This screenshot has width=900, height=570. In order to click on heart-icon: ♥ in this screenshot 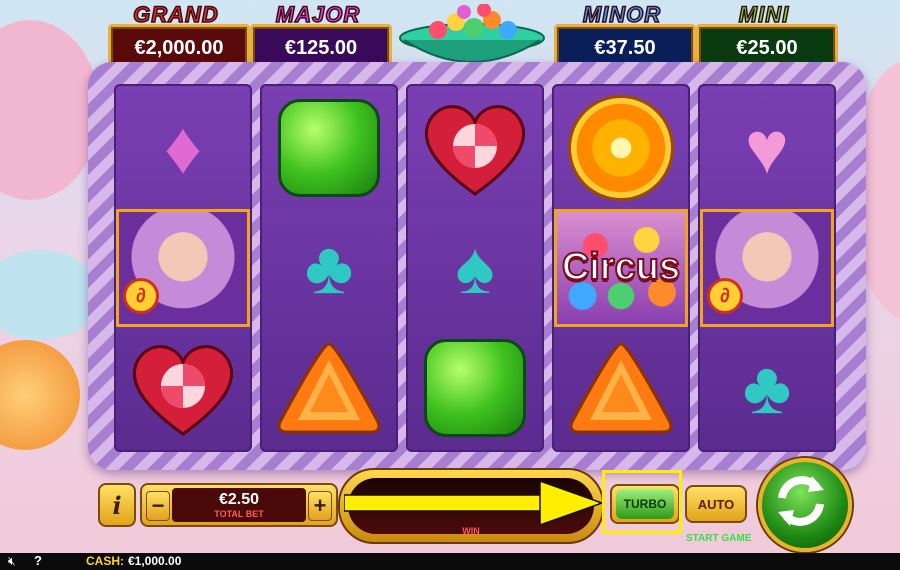, I will do `click(767, 147)`.